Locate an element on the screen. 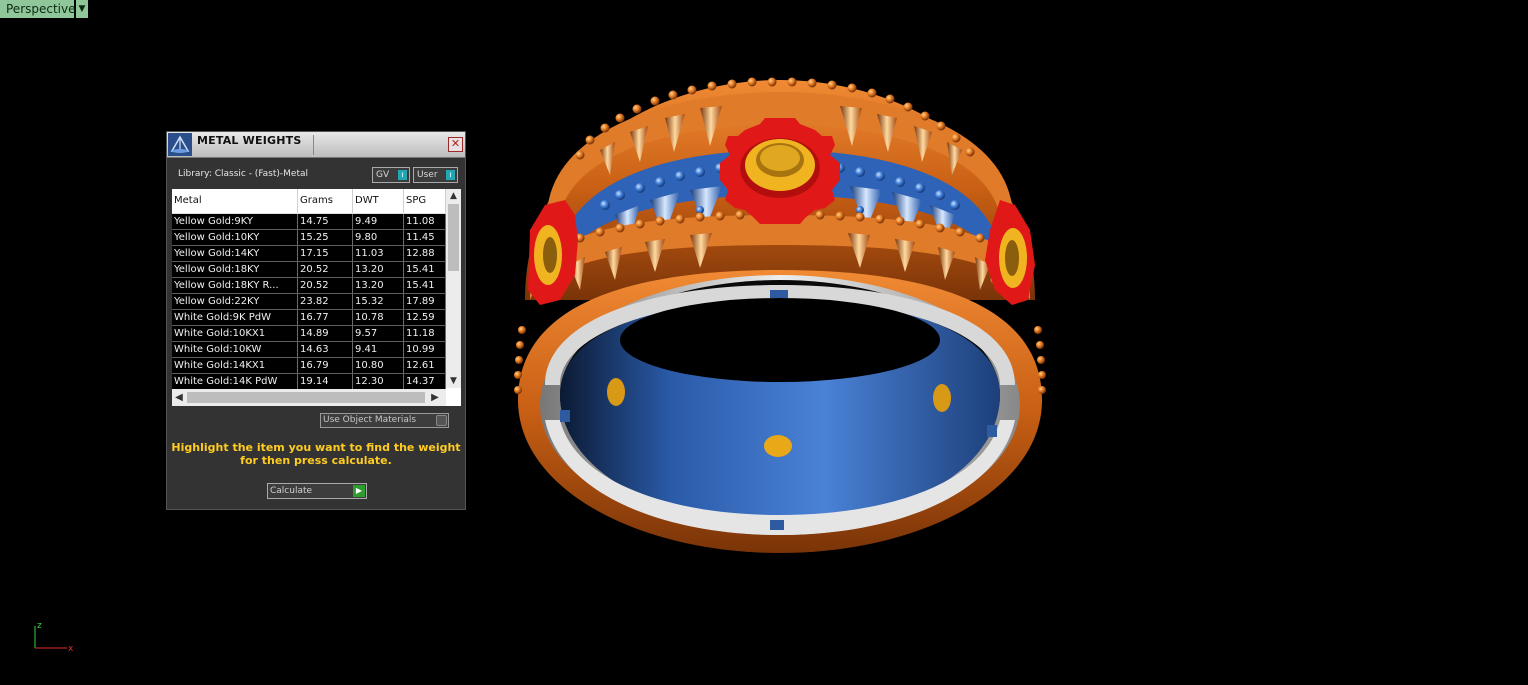 This screenshot has width=1528, height=685. table-row: White Gold:14KX1 16.79 10.80 12.61 is located at coordinates (309, 366).